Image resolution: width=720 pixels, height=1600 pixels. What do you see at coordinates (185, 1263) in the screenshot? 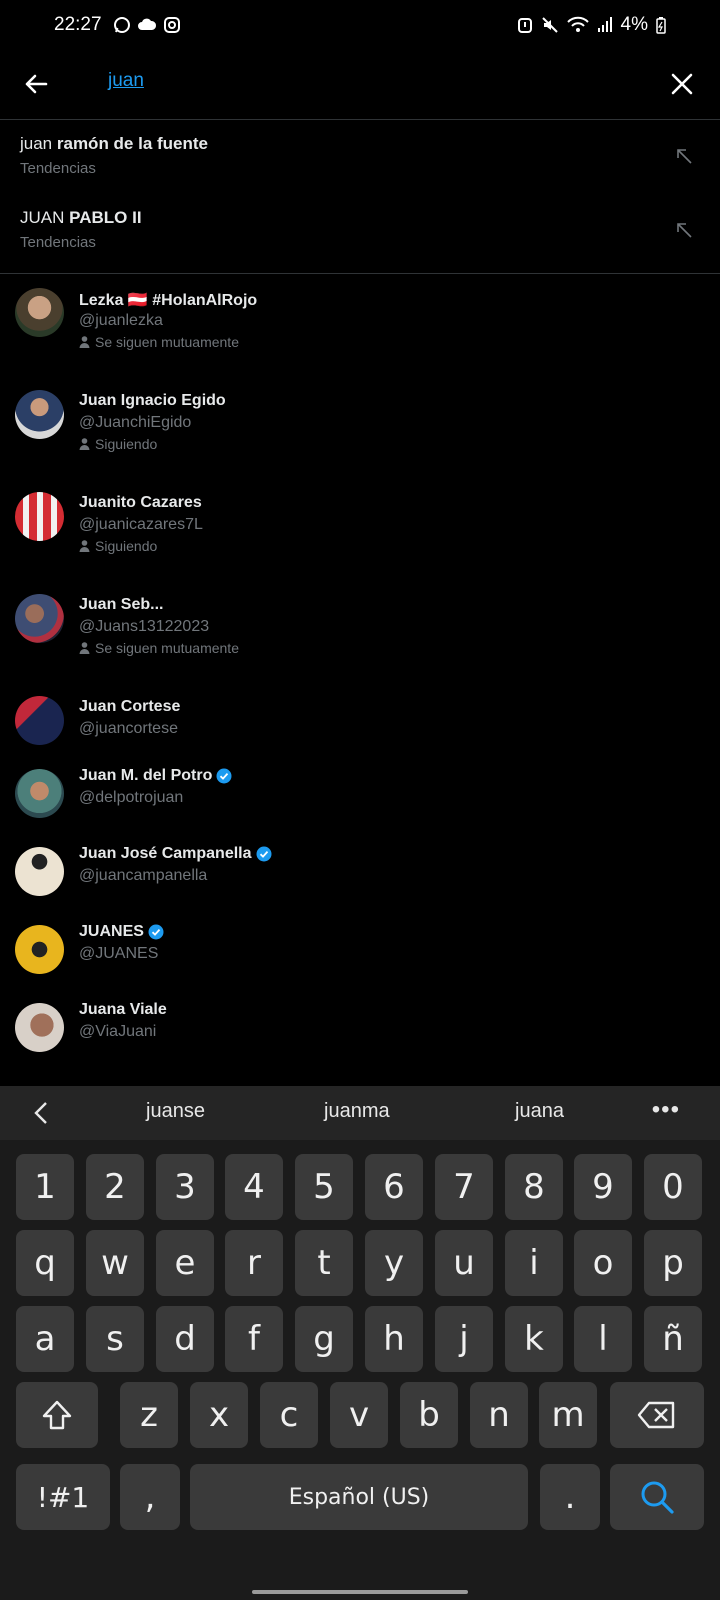
I see `key-e: e` at bounding box center [185, 1263].